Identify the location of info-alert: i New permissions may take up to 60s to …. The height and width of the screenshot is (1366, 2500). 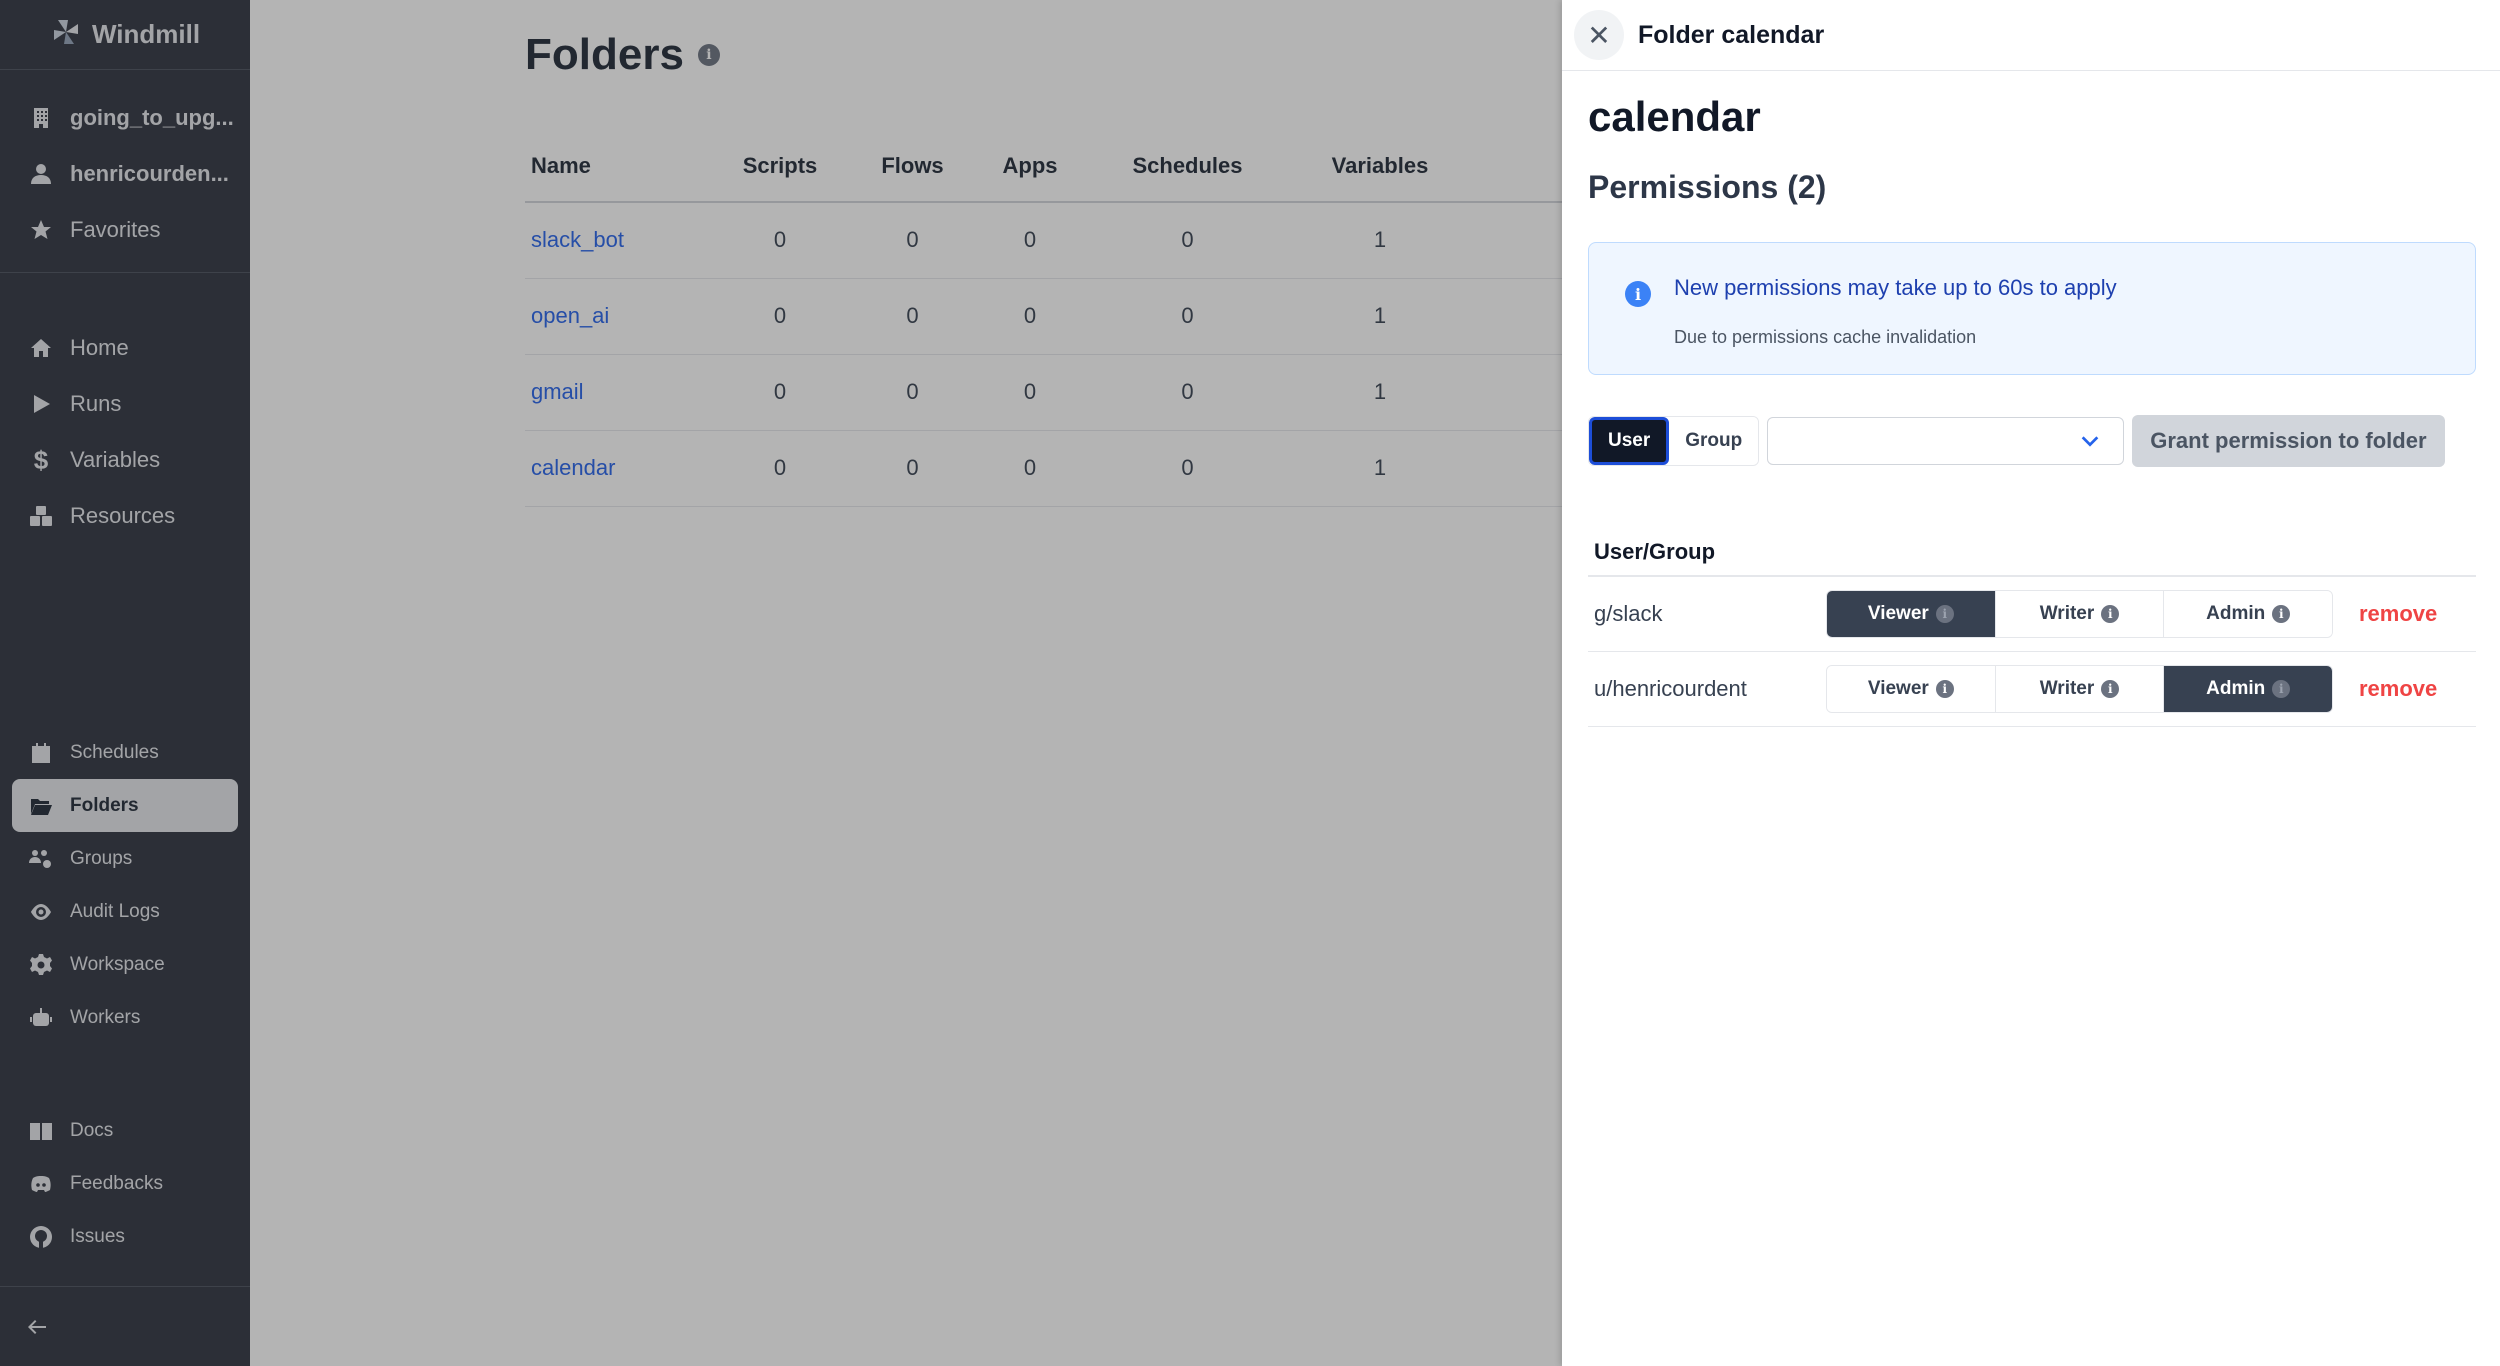
(2032, 308).